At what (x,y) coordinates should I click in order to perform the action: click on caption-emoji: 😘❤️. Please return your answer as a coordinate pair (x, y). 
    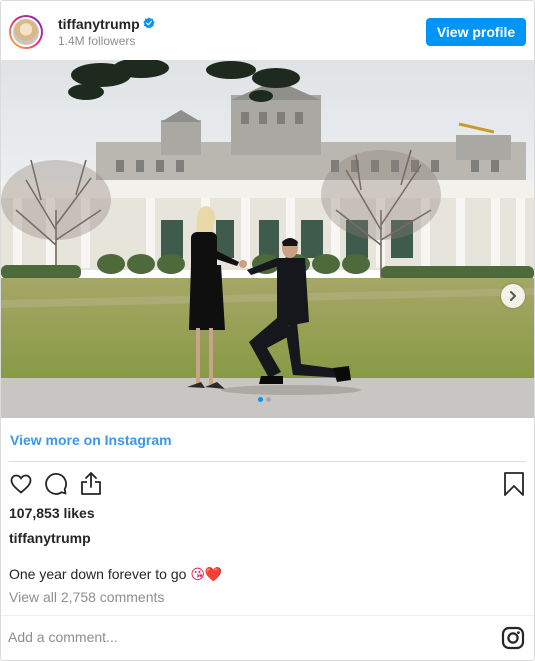
    Looking at the image, I should click on (206, 575).